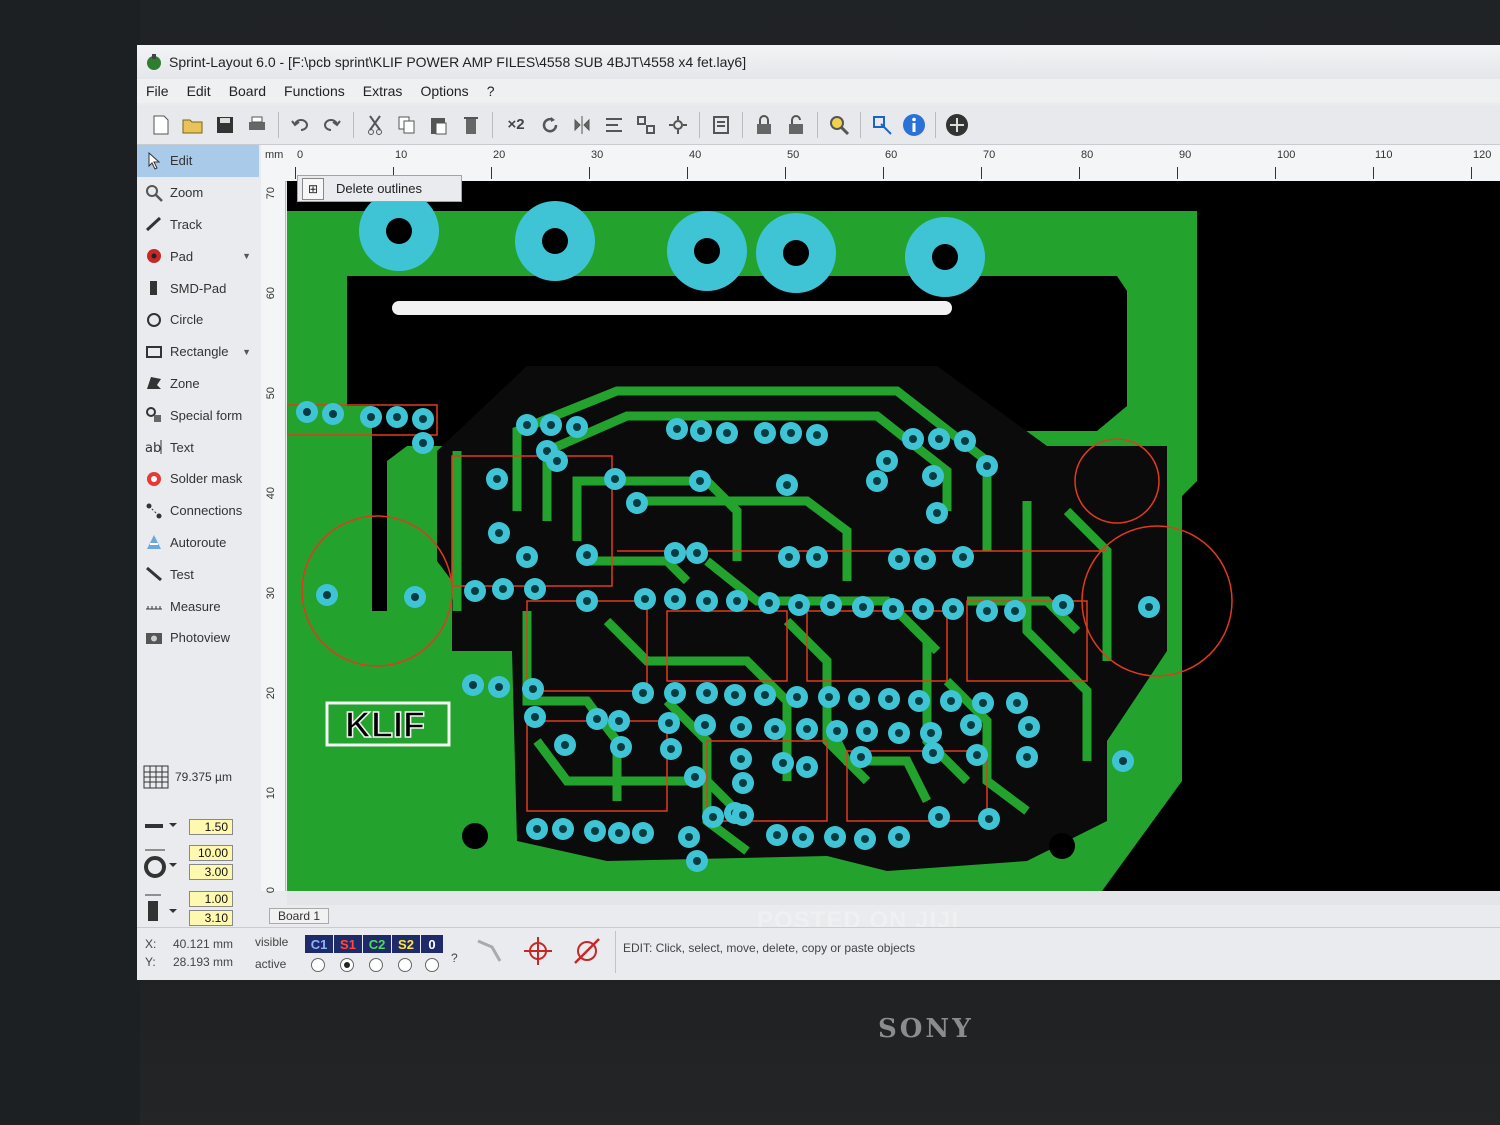 Image resolution: width=1500 pixels, height=1125 pixels. I want to click on undo-button, so click(300, 125).